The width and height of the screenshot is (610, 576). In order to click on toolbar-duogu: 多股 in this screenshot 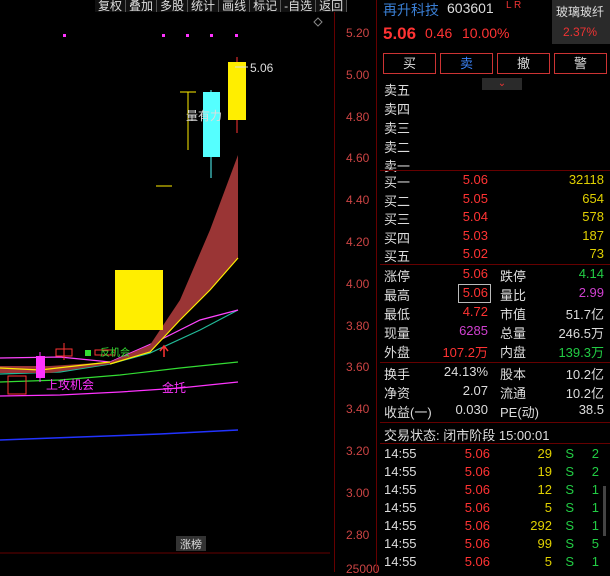, I will do `click(173, 6)`.